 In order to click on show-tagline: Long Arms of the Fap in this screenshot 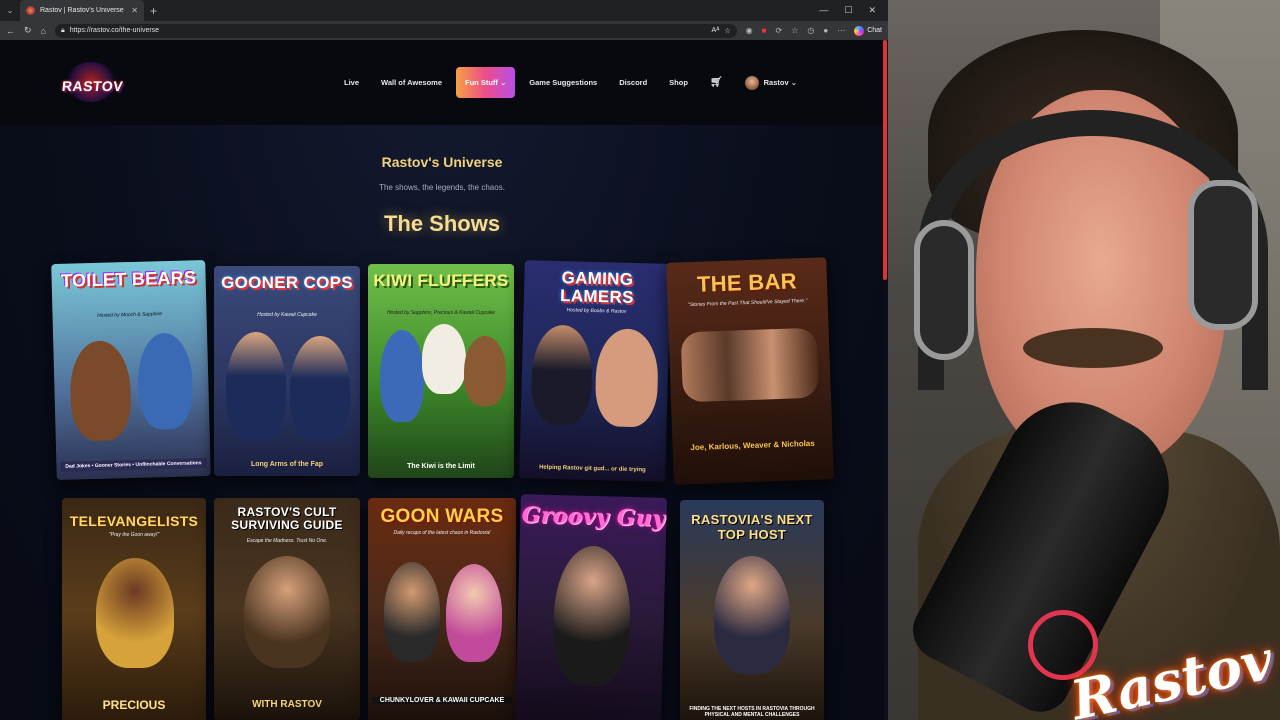, I will do `click(287, 464)`.